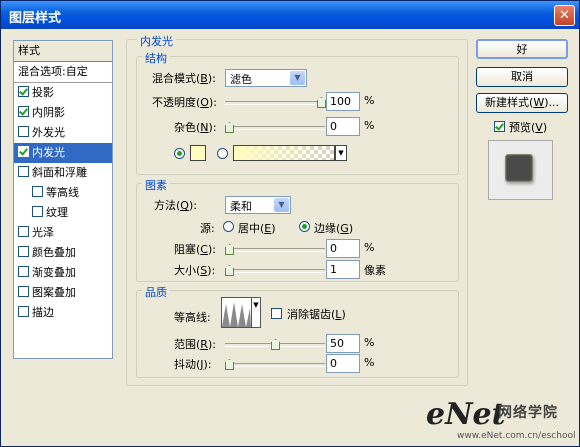 The height and width of the screenshot is (447, 580). I want to click on gradient-radio, so click(222, 153).